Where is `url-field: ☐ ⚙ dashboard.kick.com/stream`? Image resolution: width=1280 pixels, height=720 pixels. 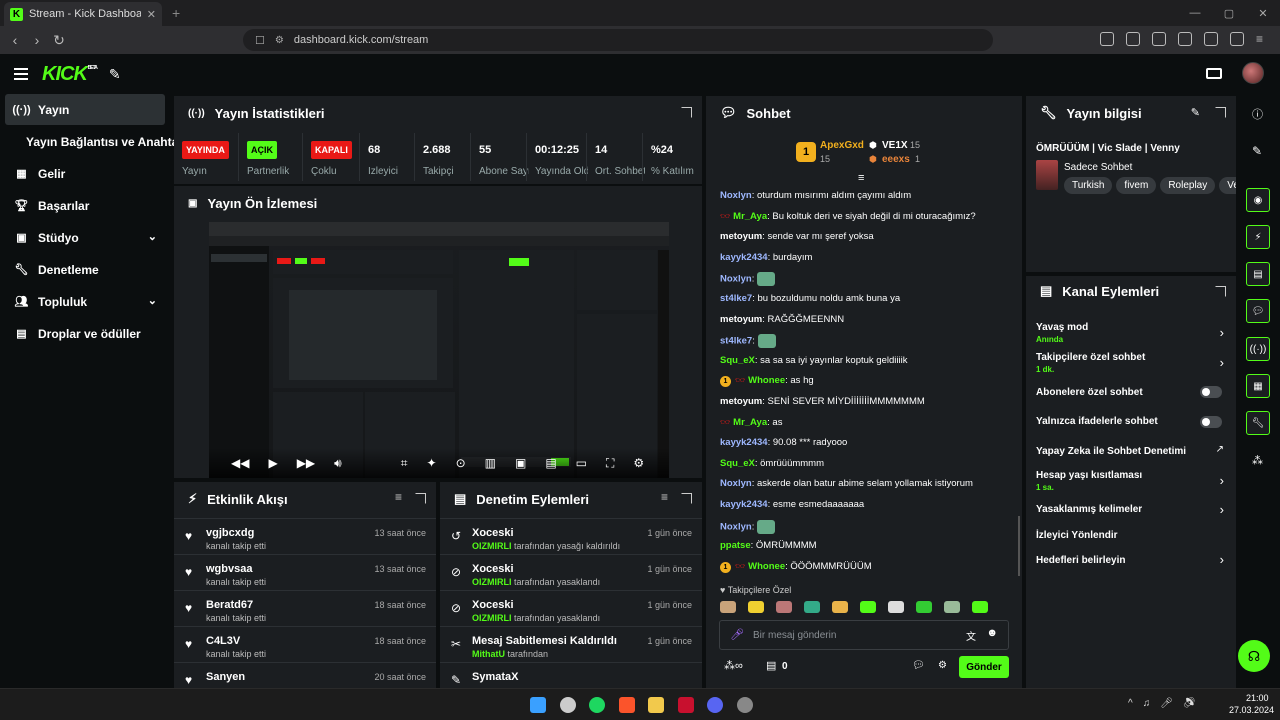
url-field: ☐ ⚙ dashboard.kick.com/stream is located at coordinates (618, 40).